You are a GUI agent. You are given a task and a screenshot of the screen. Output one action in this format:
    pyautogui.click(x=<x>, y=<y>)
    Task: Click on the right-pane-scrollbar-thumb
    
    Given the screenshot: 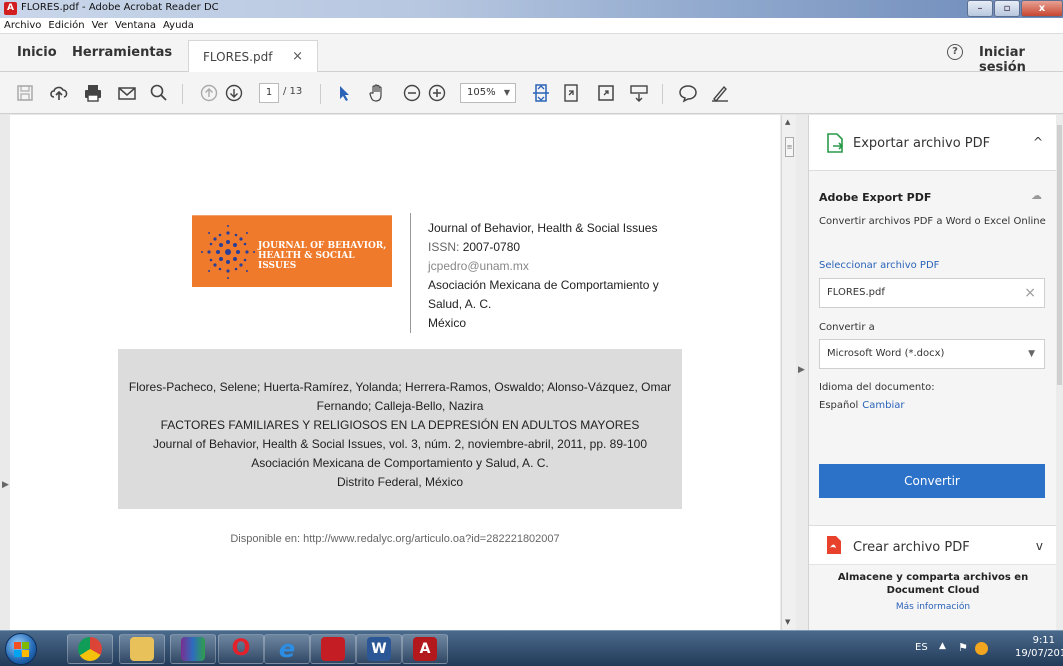 What is the action you would take?
    pyautogui.click(x=1059, y=255)
    